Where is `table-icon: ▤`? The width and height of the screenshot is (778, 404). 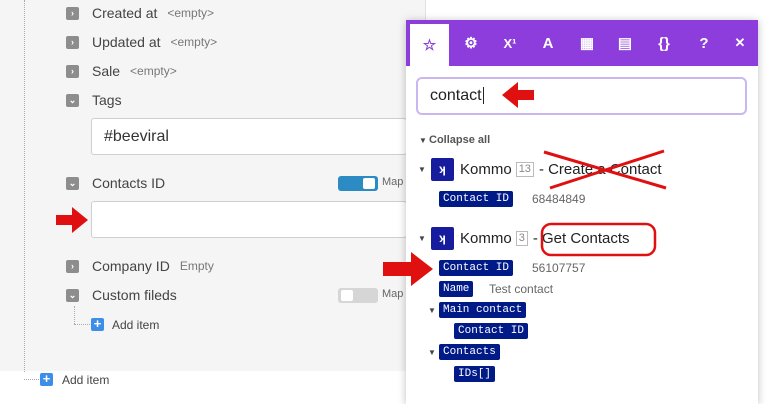 table-icon: ▤ is located at coordinates (625, 43).